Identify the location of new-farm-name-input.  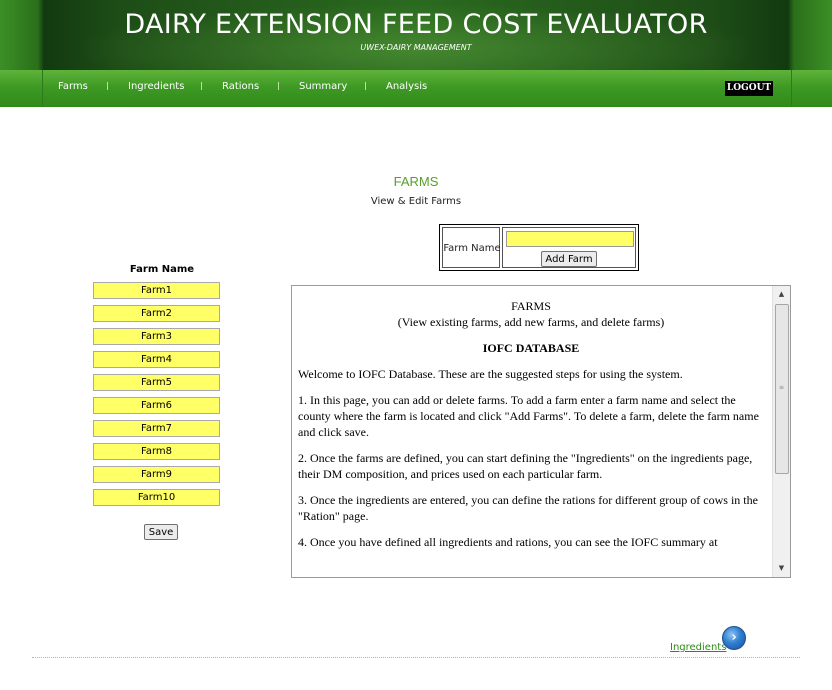
(570, 239).